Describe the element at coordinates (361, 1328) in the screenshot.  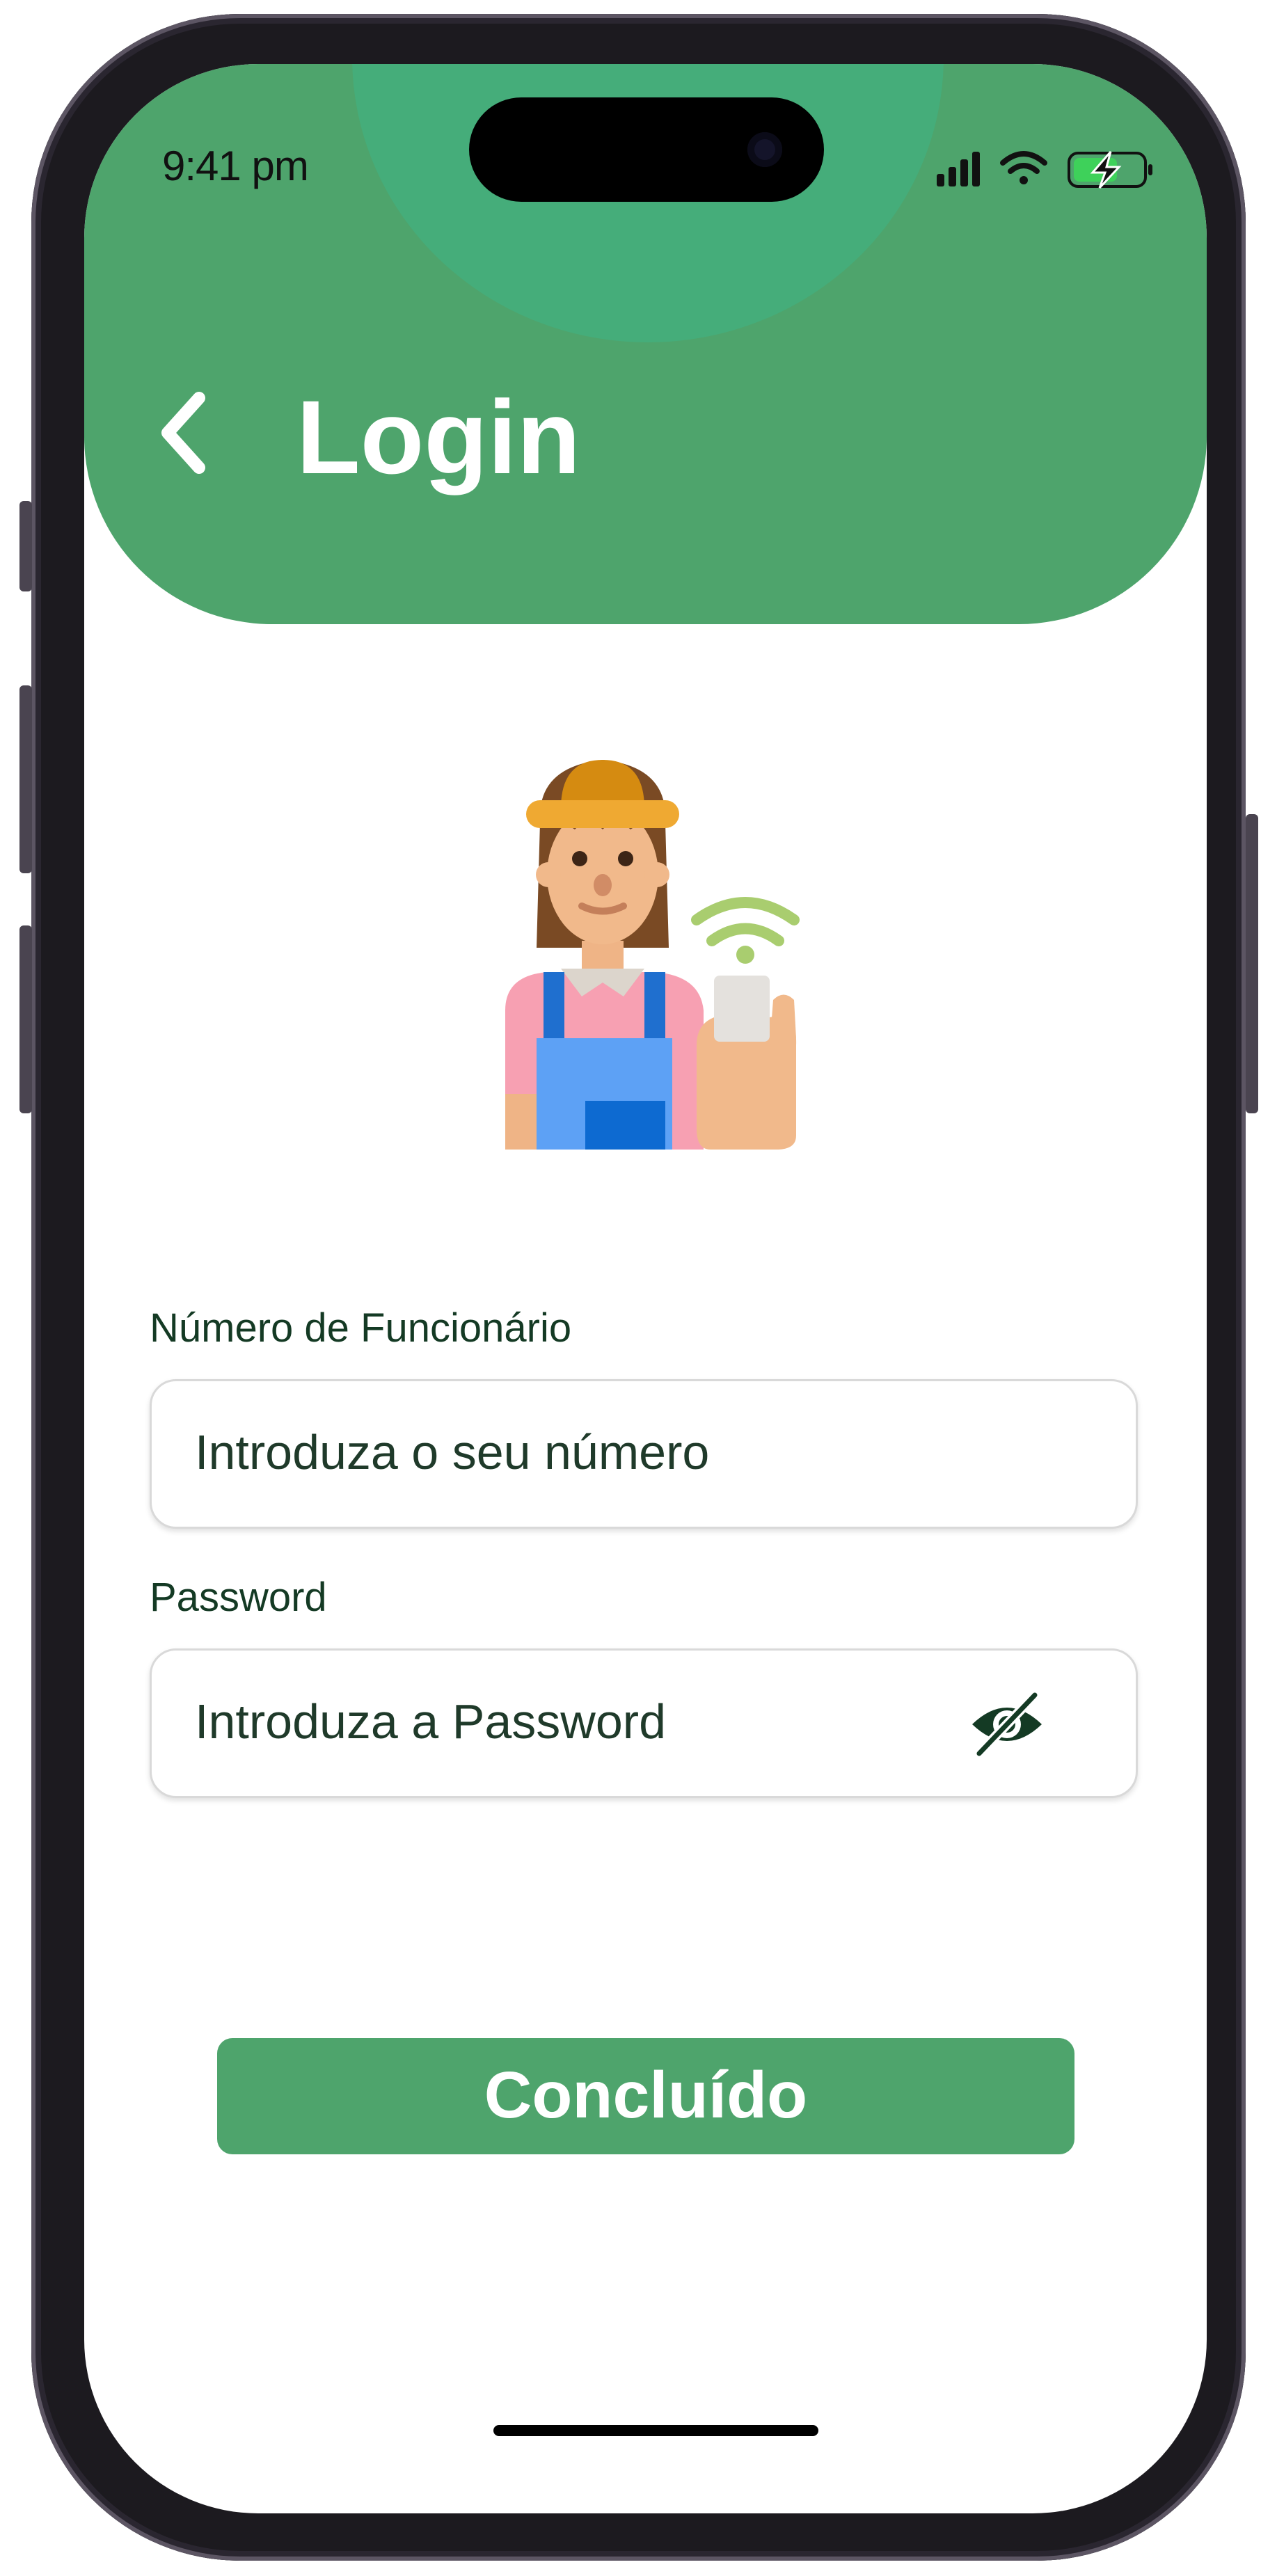
I see `employee-number-label: Número de Funcionário` at that location.